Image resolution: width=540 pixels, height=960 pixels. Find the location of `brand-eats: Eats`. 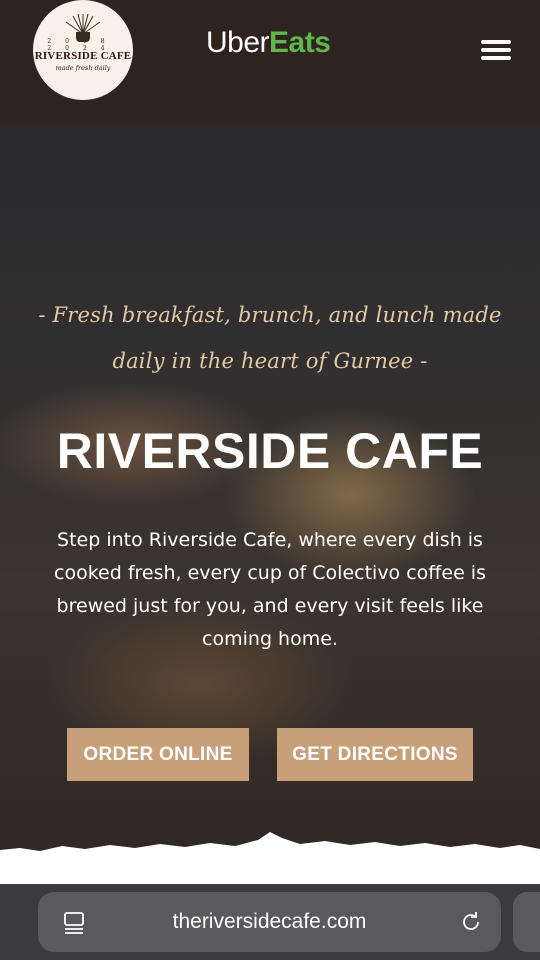

brand-eats: Eats is located at coordinates (300, 42).